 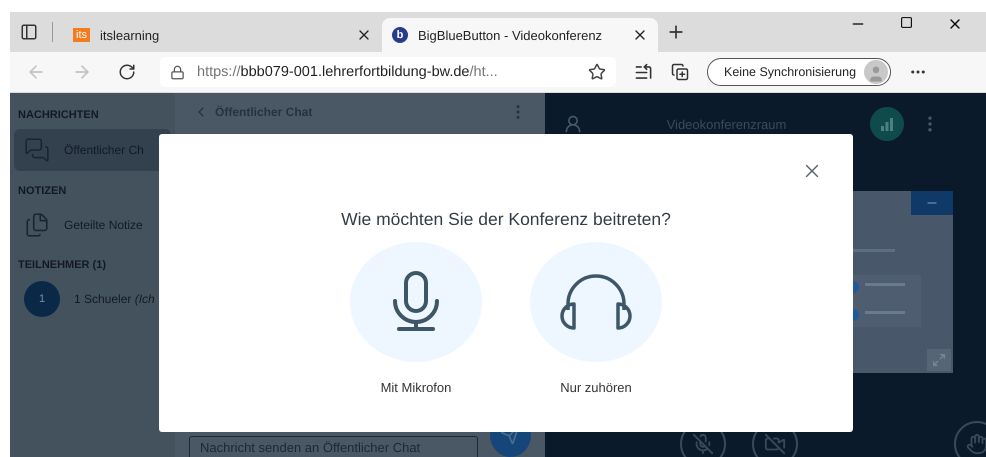 What do you see at coordinates (103, 225) in the screenshot?
I see `item-label: Geteilte Notize` at bounding box center [103, 225].